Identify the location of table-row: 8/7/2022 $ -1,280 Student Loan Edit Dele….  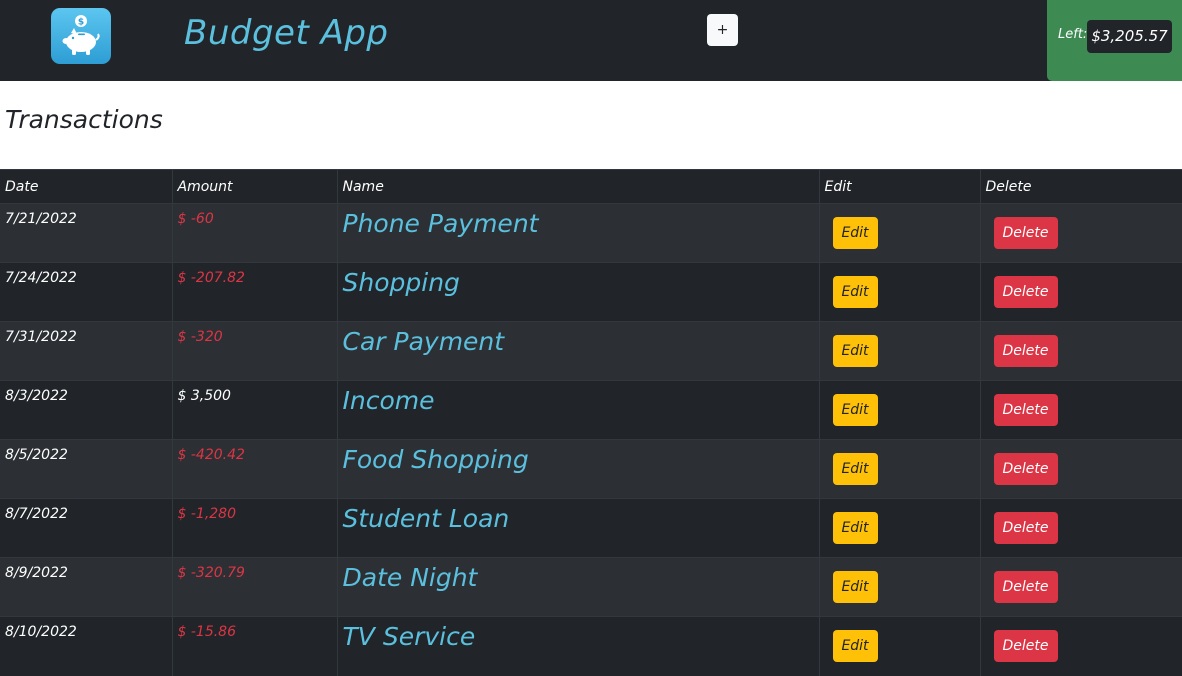
(591, 528).